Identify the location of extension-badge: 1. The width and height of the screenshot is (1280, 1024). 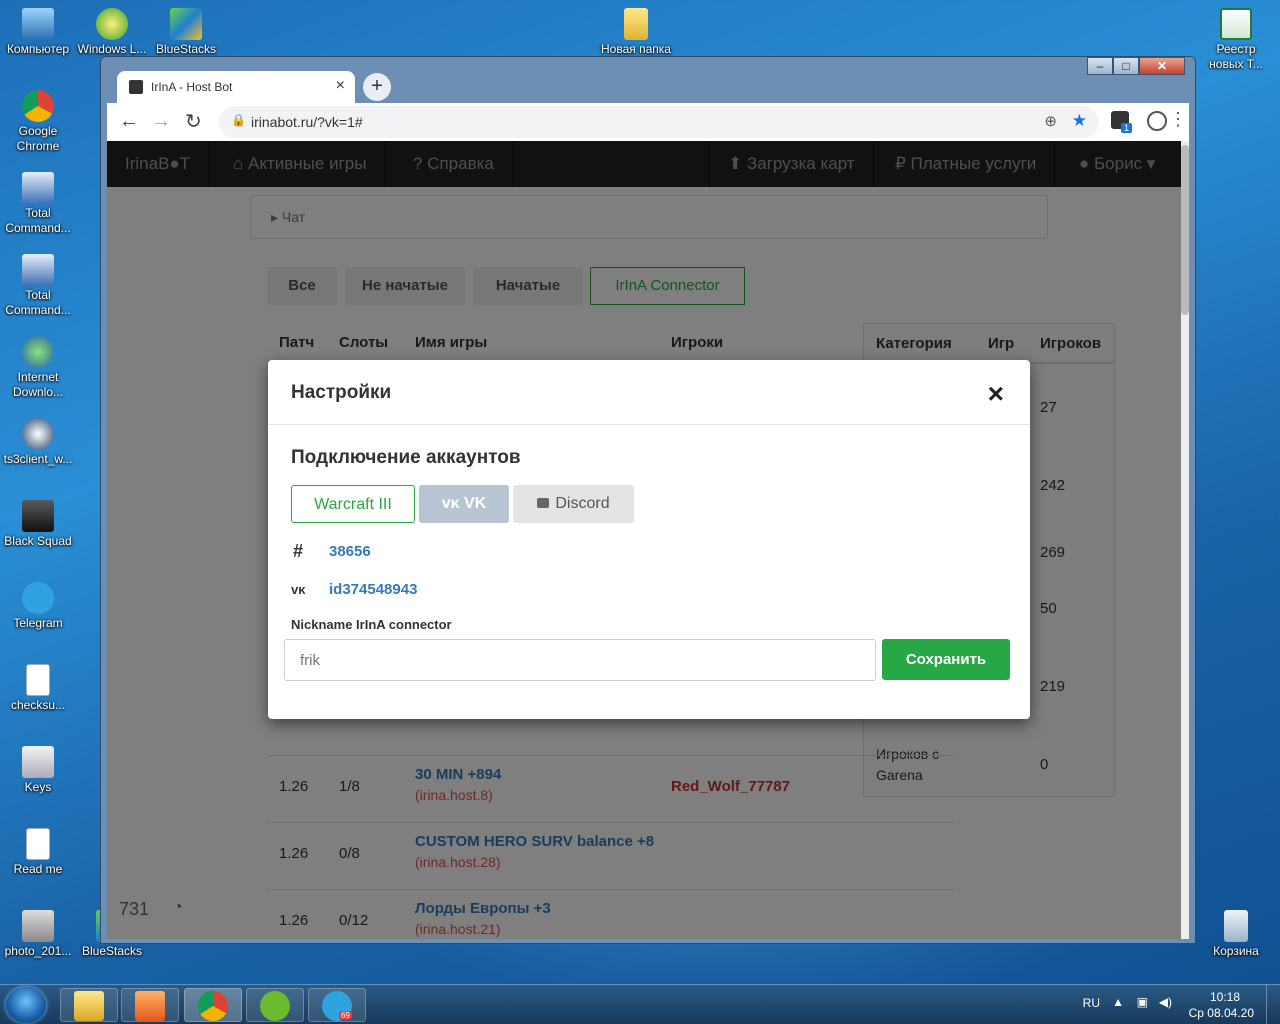
(1127, 128).